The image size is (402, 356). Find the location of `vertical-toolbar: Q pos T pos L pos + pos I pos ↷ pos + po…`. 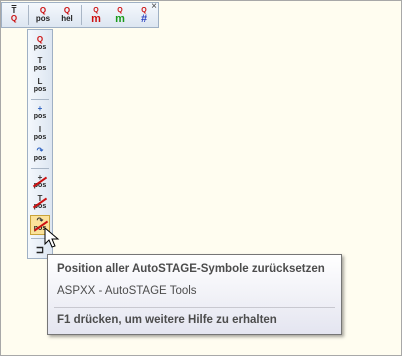

vertical-toolbar: Q pos T pos L pos + pos I pos ↷ pos + po… is located at coordinates (40, 144).